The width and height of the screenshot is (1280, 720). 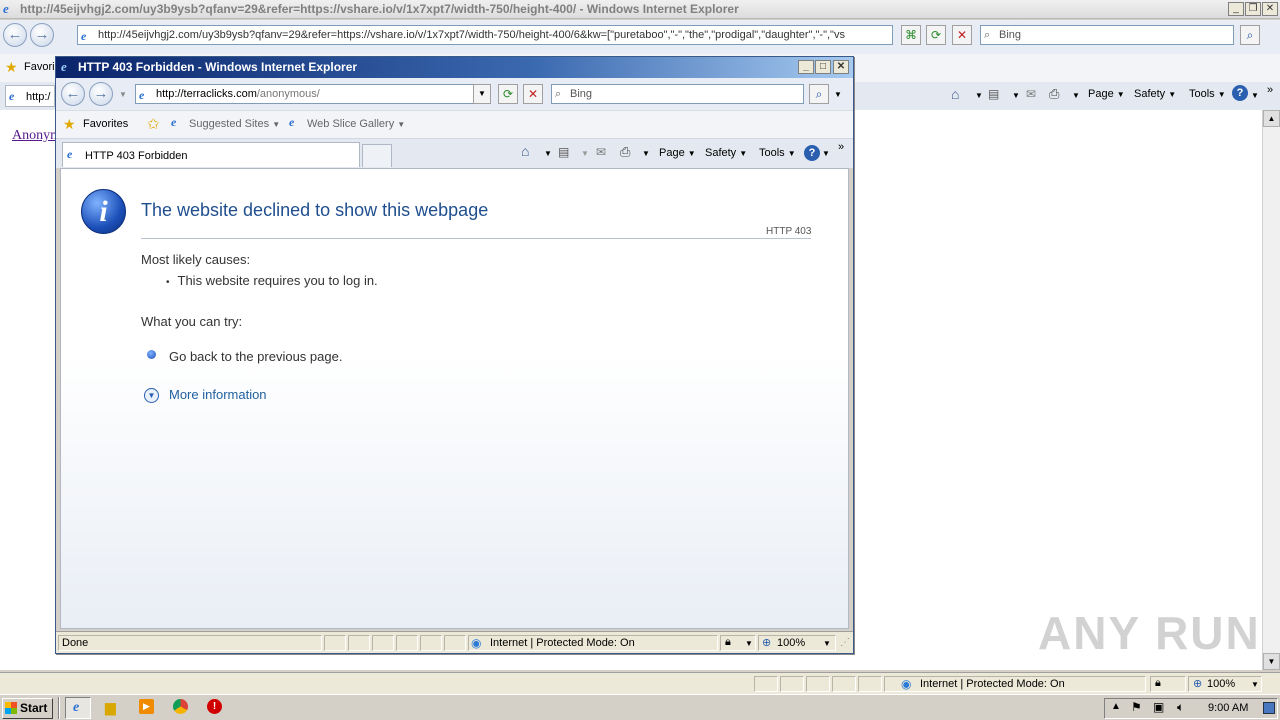 What do you see at coordinates (73, 94) in the screenshot?
I see `popup-back-button: ←` at bounding box center [73, 94].